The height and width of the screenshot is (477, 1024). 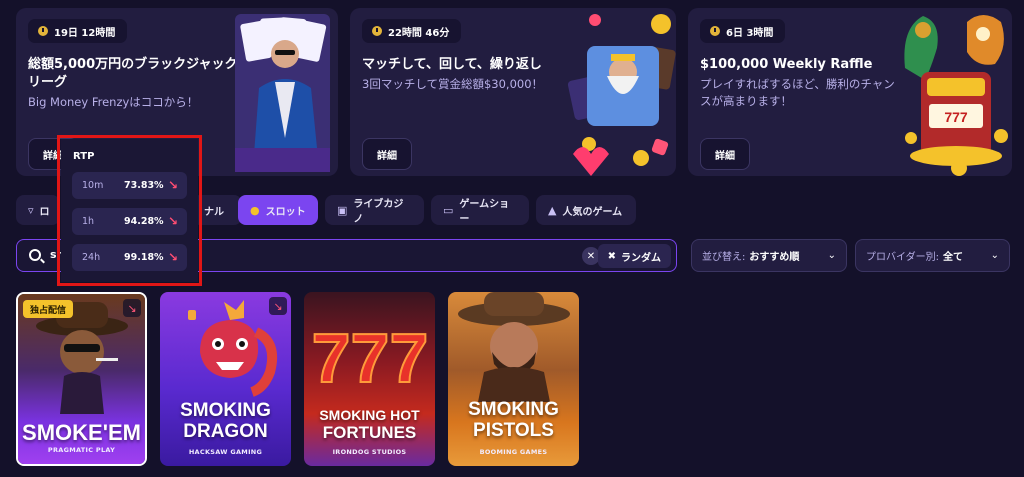 I want to click on cherries-icon: ●, so click(x=255, y=210).